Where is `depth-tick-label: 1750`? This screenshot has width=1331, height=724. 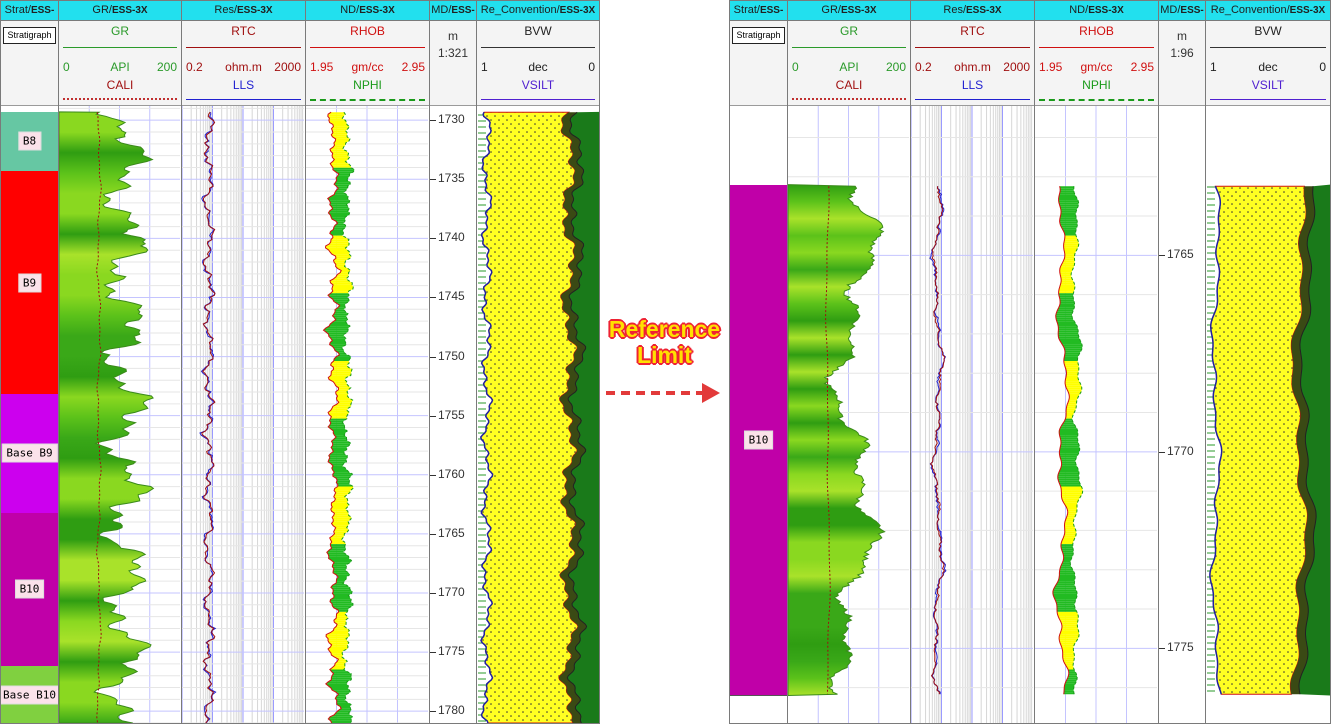
depth-tick-label: 1750 is located at coordinates (451, 355).